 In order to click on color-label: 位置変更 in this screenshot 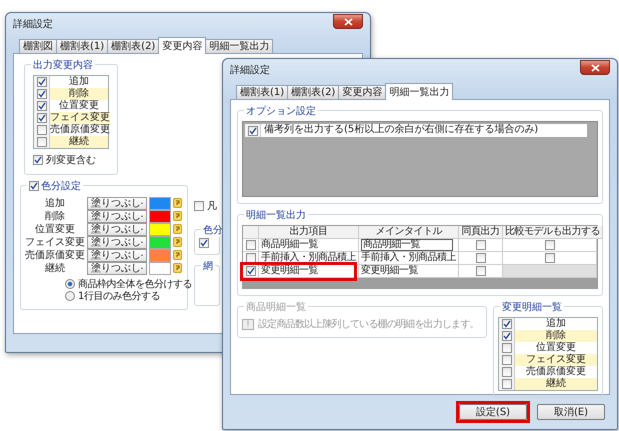, I will do `click(55, 229)`.